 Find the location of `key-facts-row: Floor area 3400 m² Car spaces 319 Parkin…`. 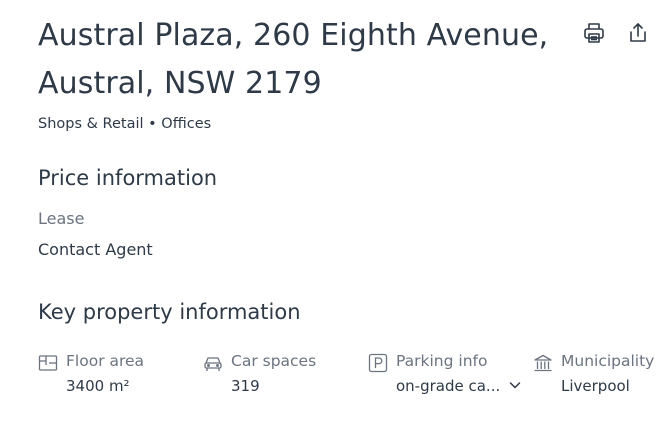

key-facts-row: Floor area 3400 m² Car spaces 319 Parkin… is located at coordinates (352, 382).